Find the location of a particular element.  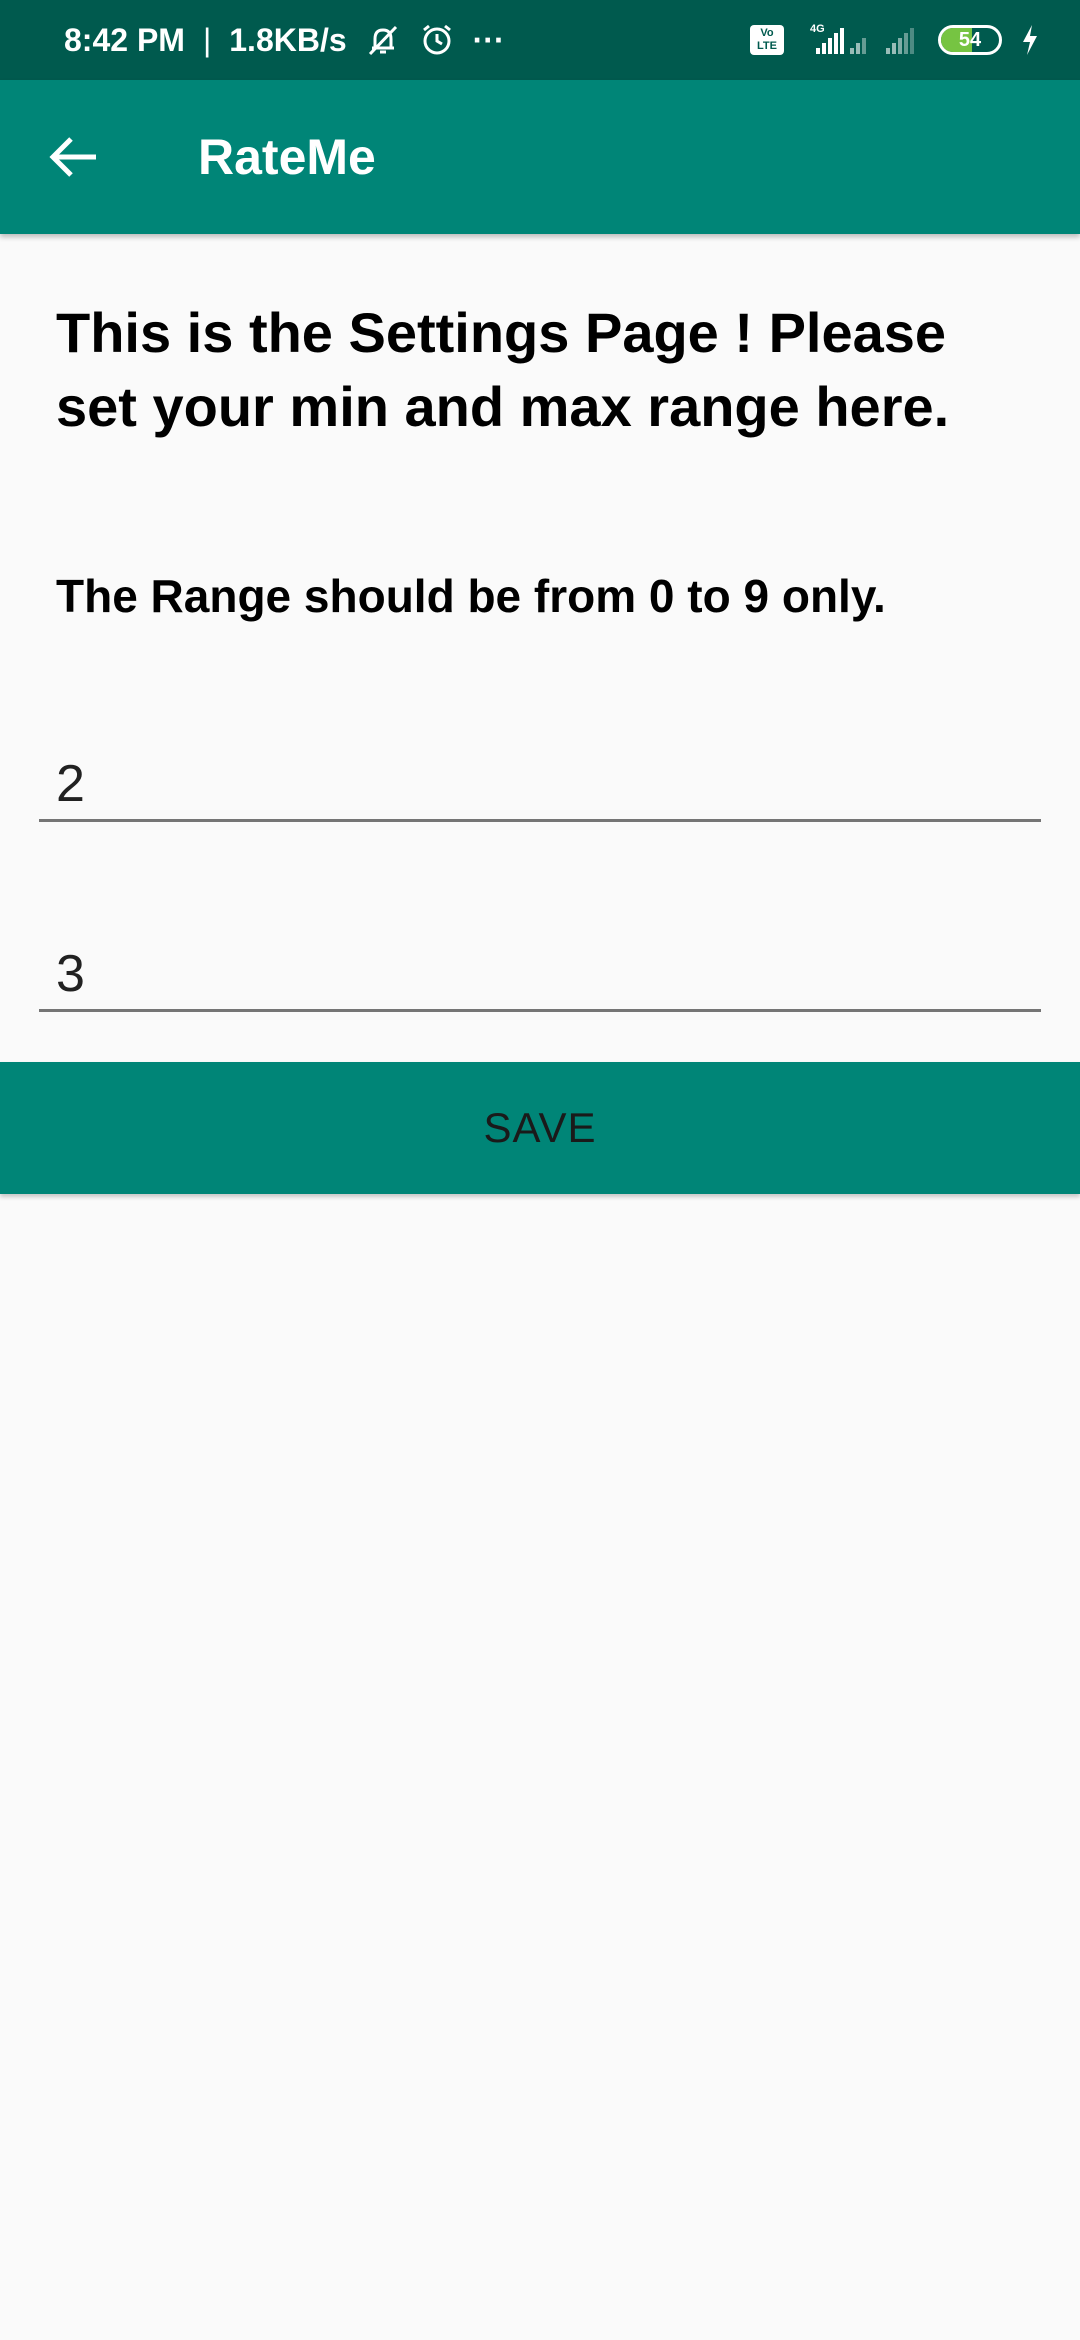

status-left: 8:42 PM | 1.8KB/s ··· is located at coordinates (284, 40).